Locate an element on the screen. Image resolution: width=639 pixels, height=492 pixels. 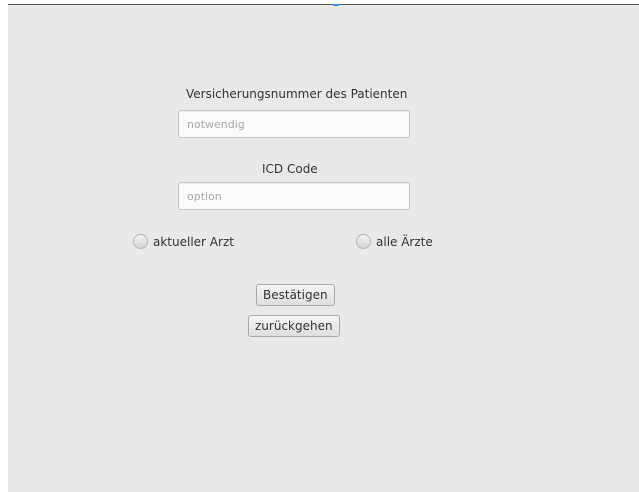
radio-current-doctor-label: aktueller Arzt is located at coordinates (193, 241).